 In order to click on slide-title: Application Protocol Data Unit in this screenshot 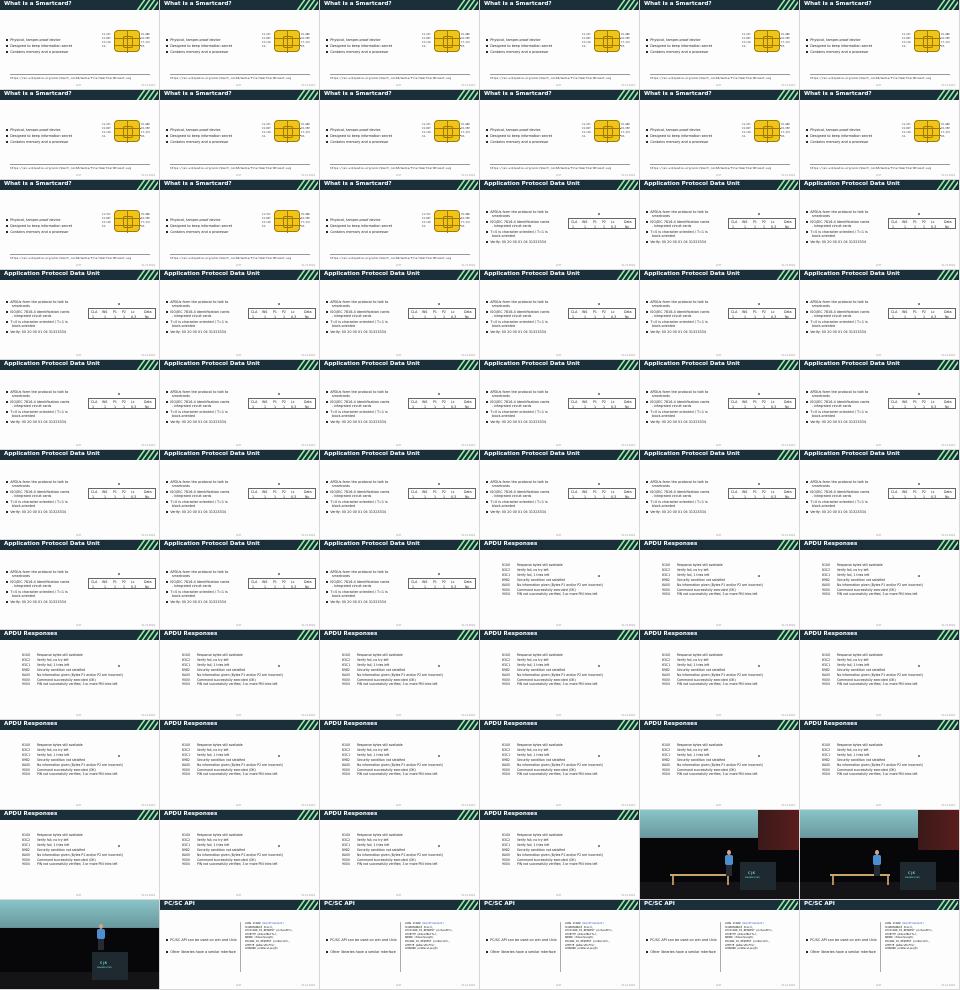, I will do `click(532, 364)`.